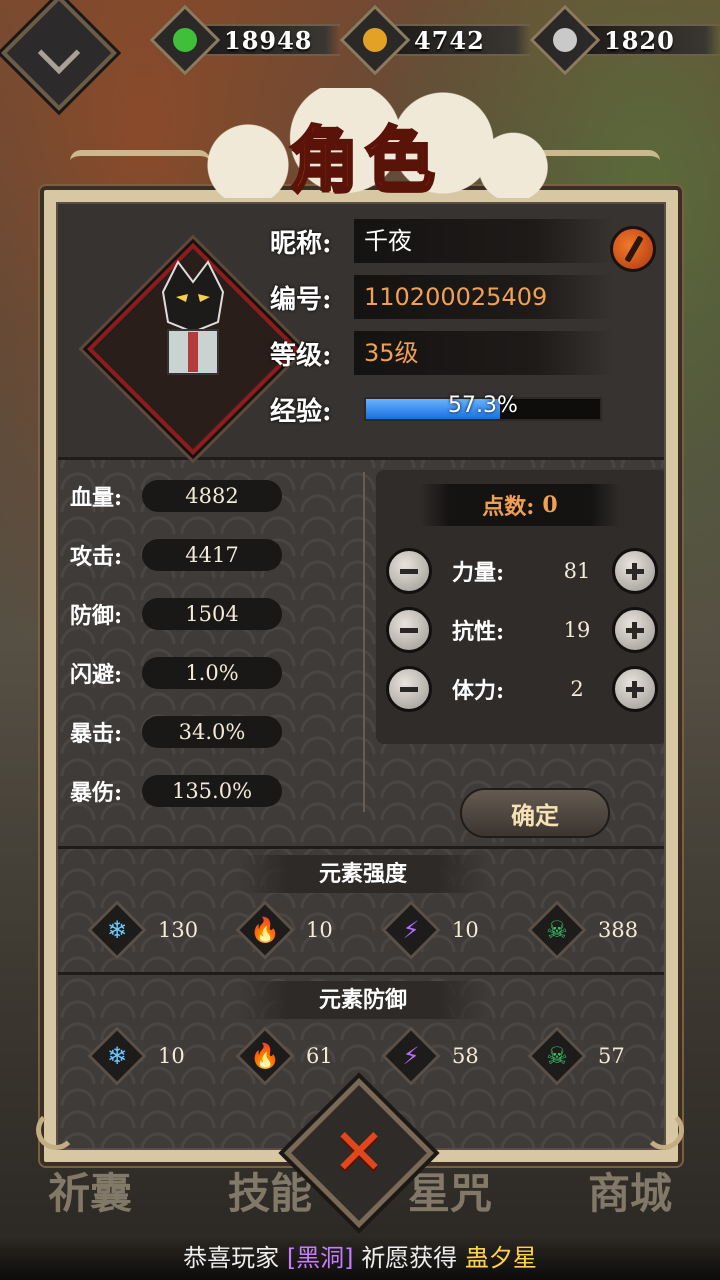  I want to click on exp-percent: 57.3%, so click(483, 405).